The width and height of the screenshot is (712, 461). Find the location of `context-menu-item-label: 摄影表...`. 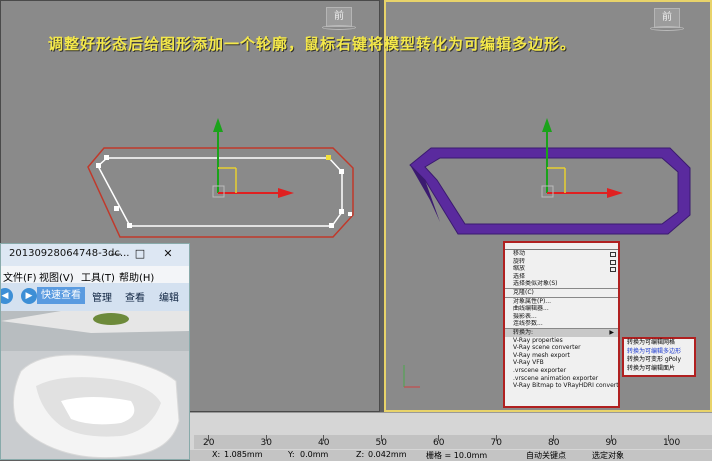

context-menu-item-label: 摄影表... is located at coordinates (525, 316).